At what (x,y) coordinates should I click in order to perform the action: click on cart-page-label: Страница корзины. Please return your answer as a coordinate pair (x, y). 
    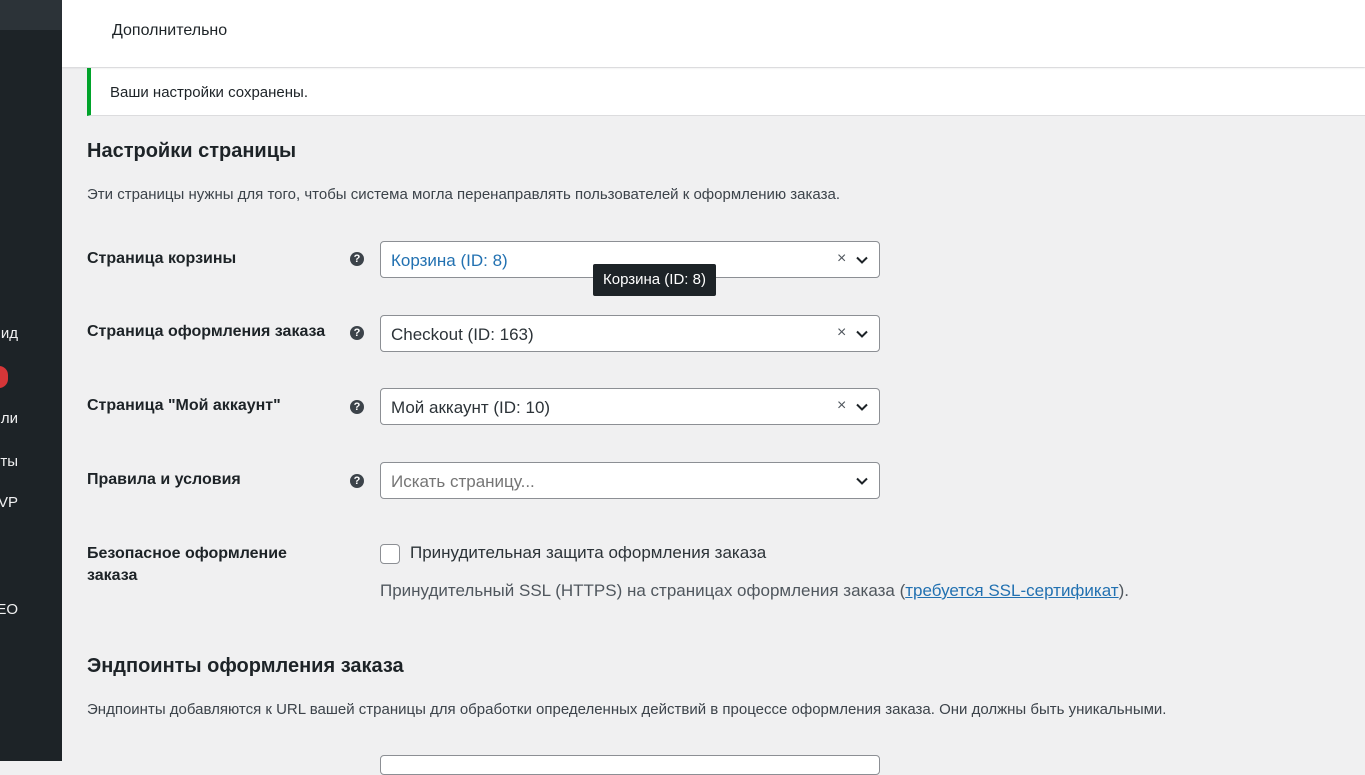
    Looking at the image, I should click on (162, 258).